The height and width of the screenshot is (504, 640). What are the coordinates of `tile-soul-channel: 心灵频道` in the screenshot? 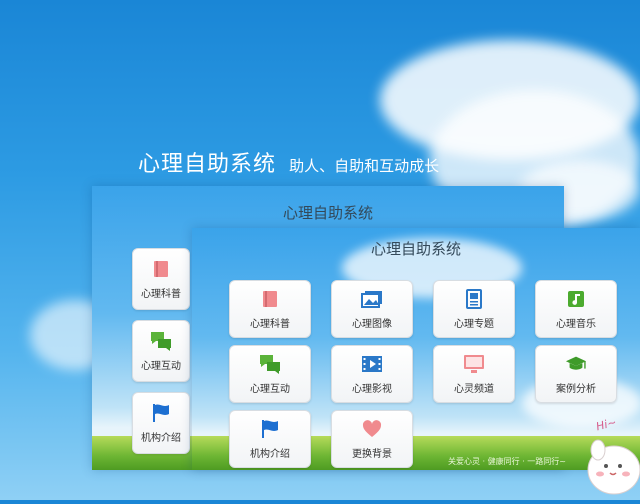 It's located at (474, 374).